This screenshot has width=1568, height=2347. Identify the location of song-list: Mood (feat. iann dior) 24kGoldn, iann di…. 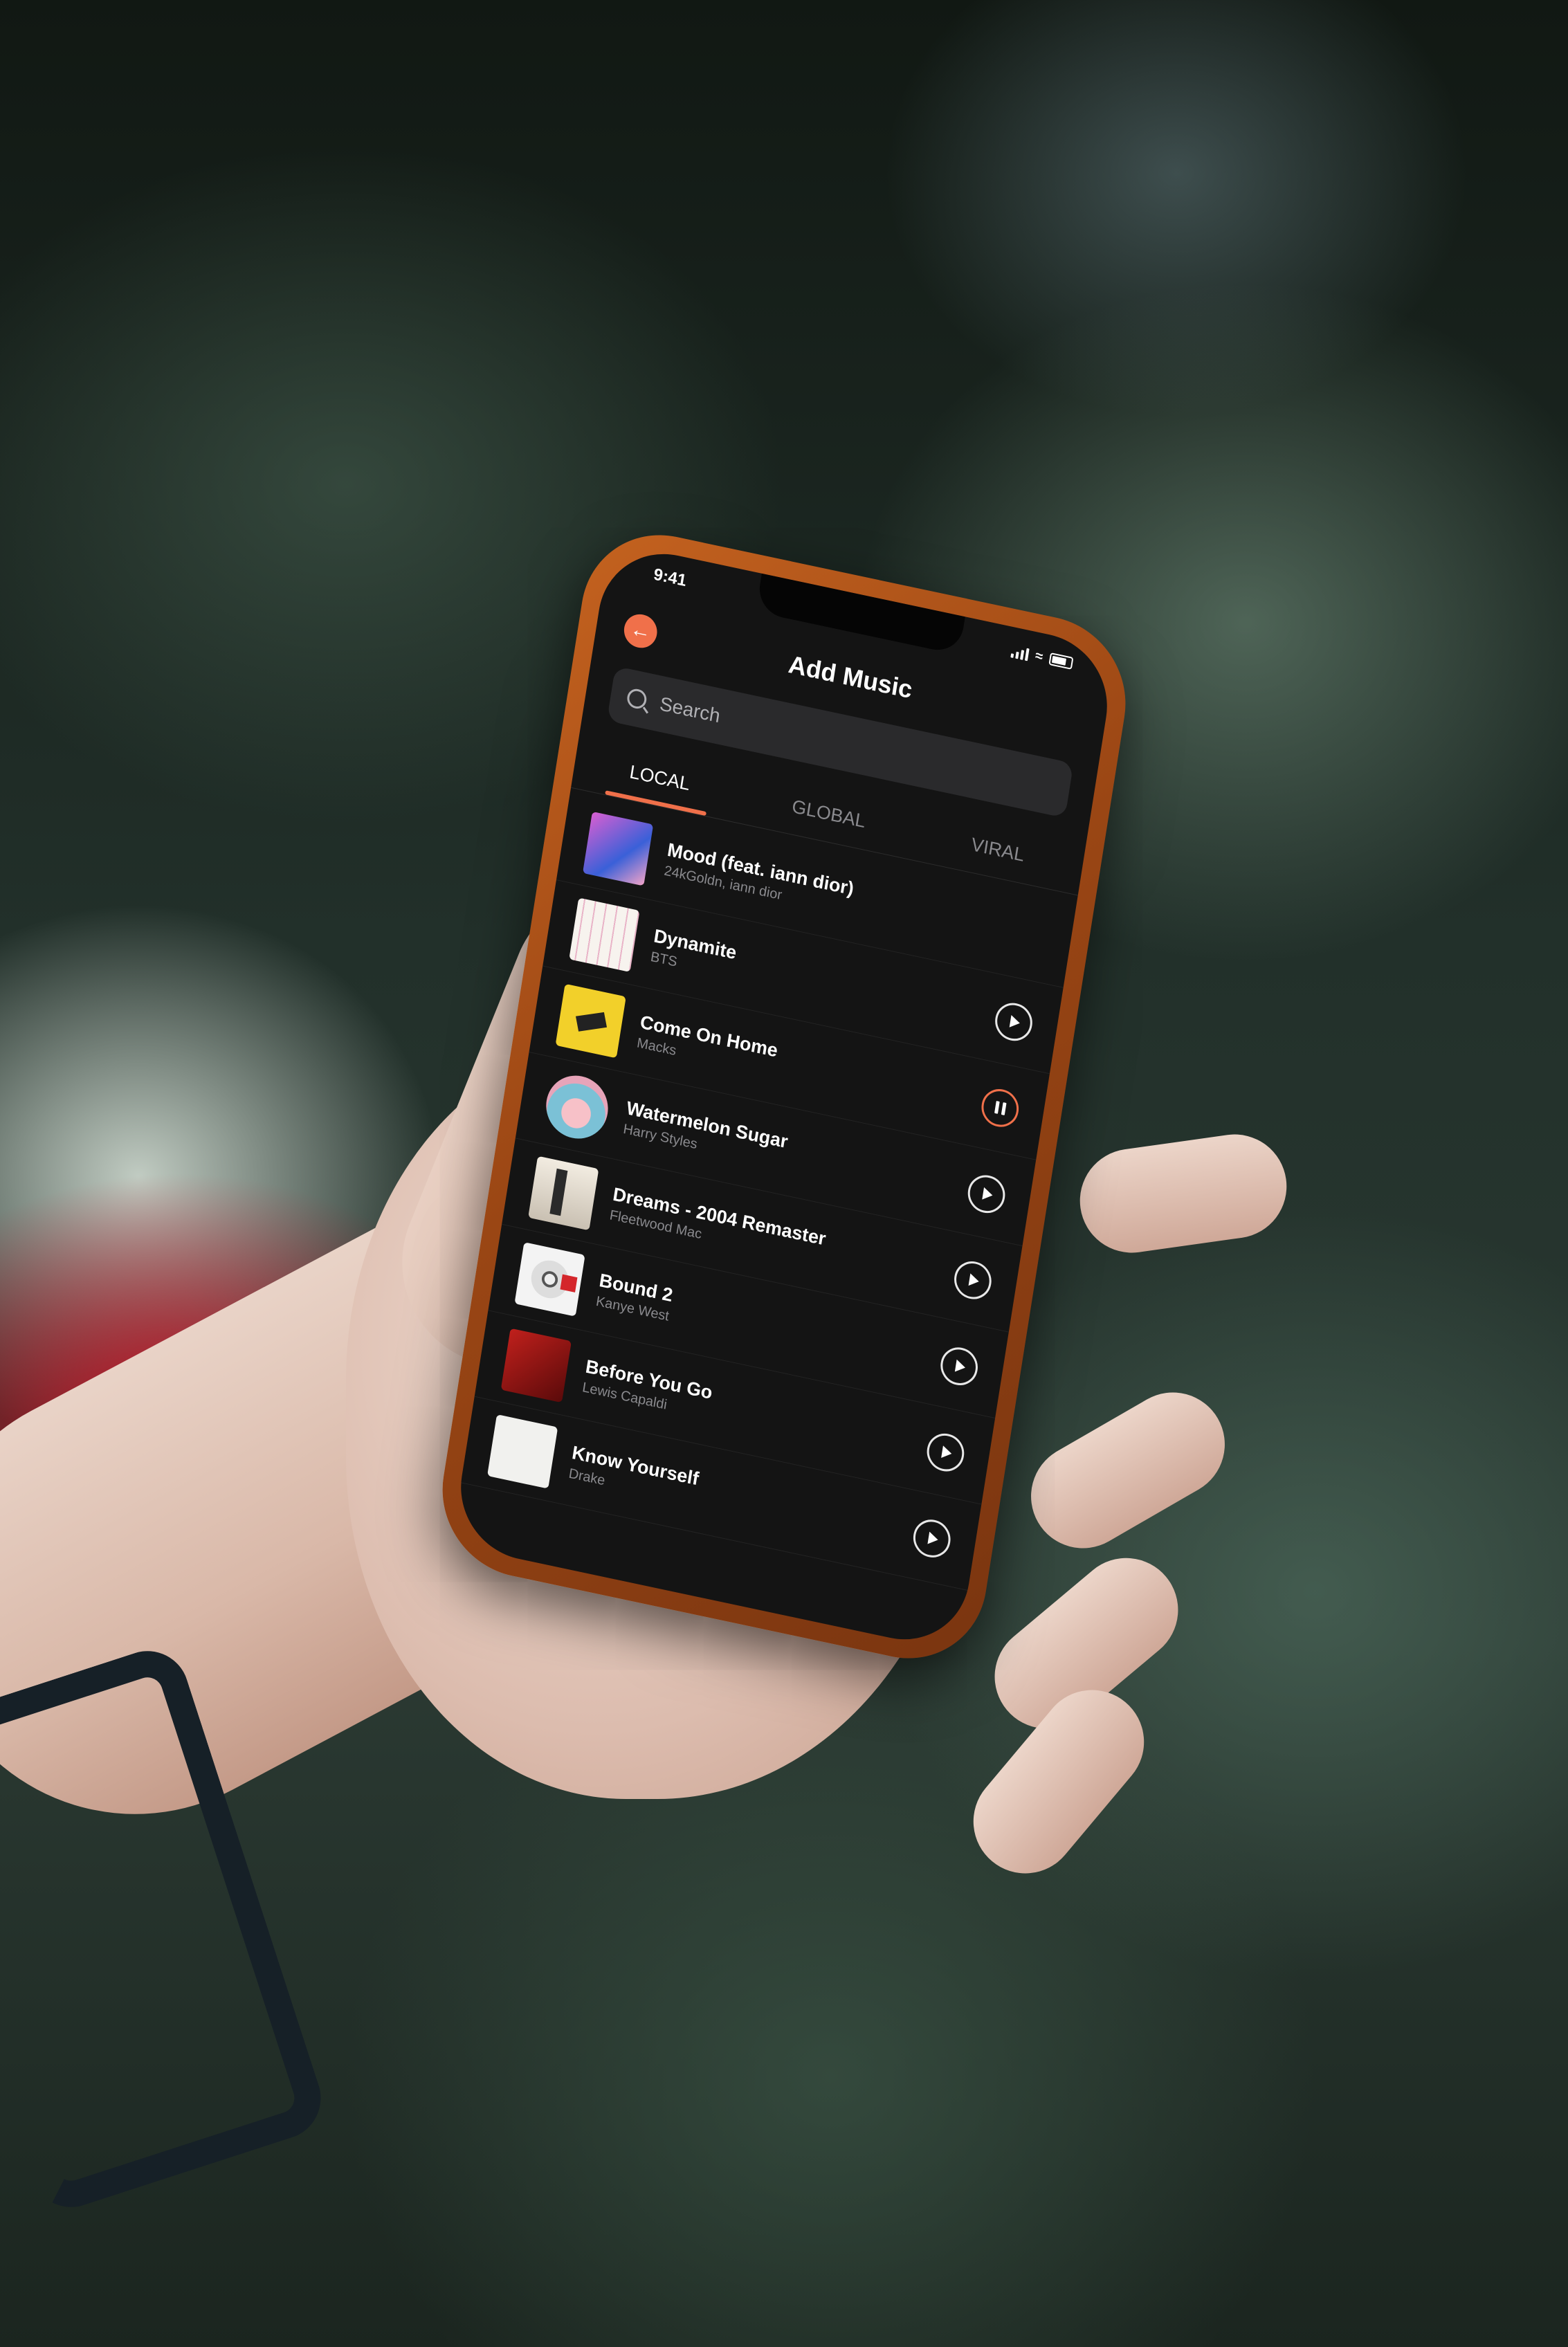
(768, 1192).